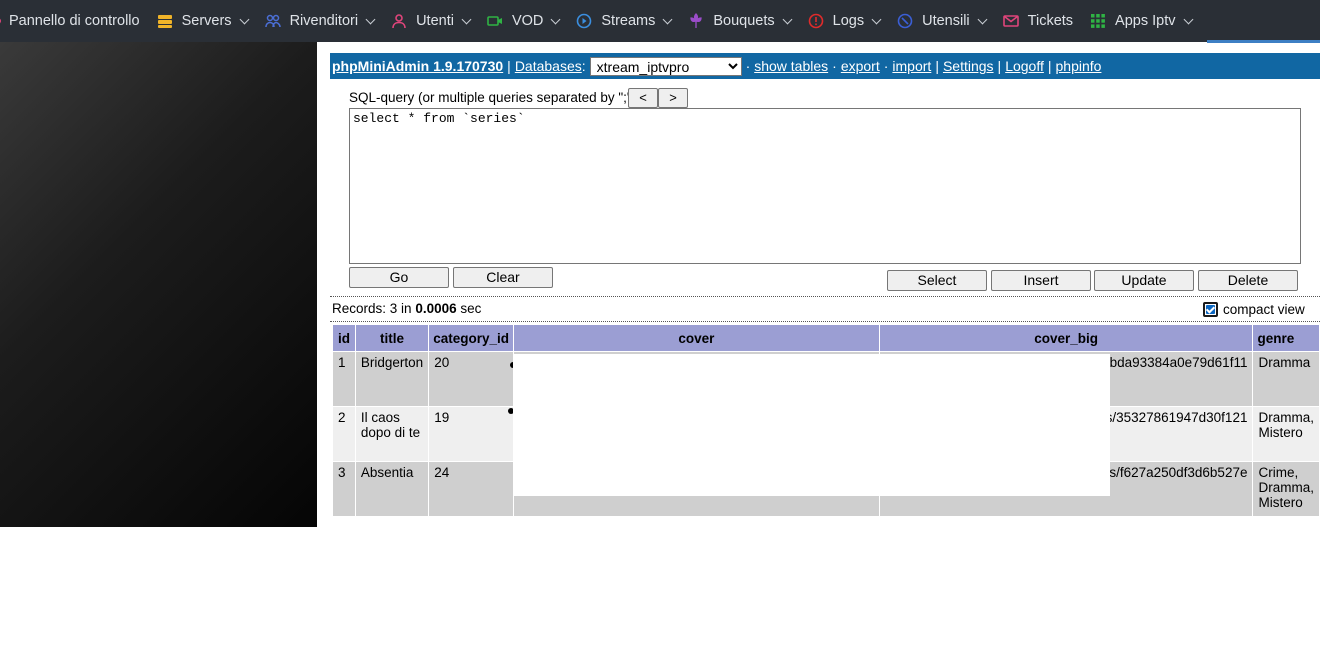 This screenshot has width=1320, height=648. What do you see at coordinates (911, 66) in the screenshot?
I see `import-link: import` at bounding box center [911, 66].